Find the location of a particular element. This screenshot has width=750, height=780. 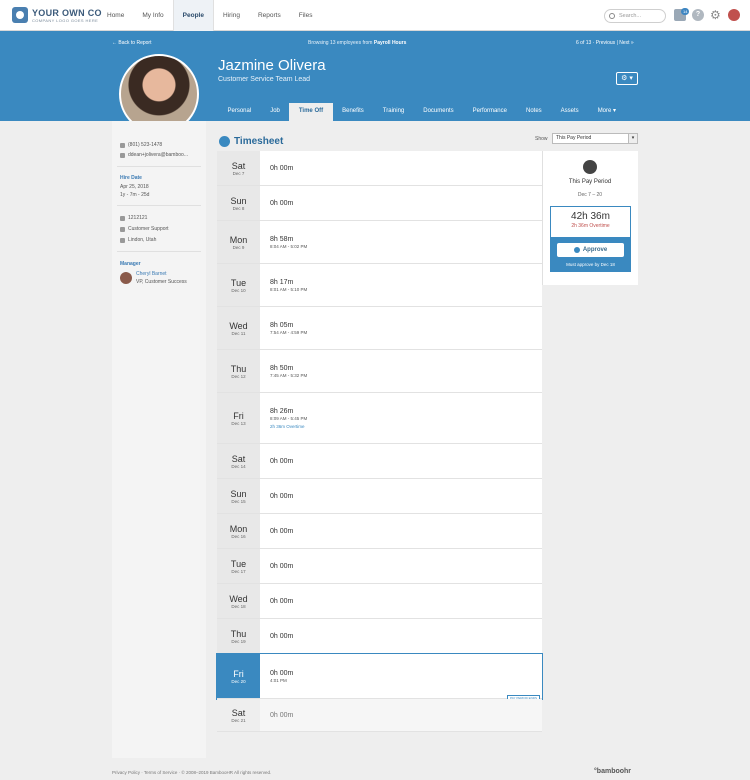

timesheet-row: Wed Dec 18 0h 00m is located at coordinates (379, 601).